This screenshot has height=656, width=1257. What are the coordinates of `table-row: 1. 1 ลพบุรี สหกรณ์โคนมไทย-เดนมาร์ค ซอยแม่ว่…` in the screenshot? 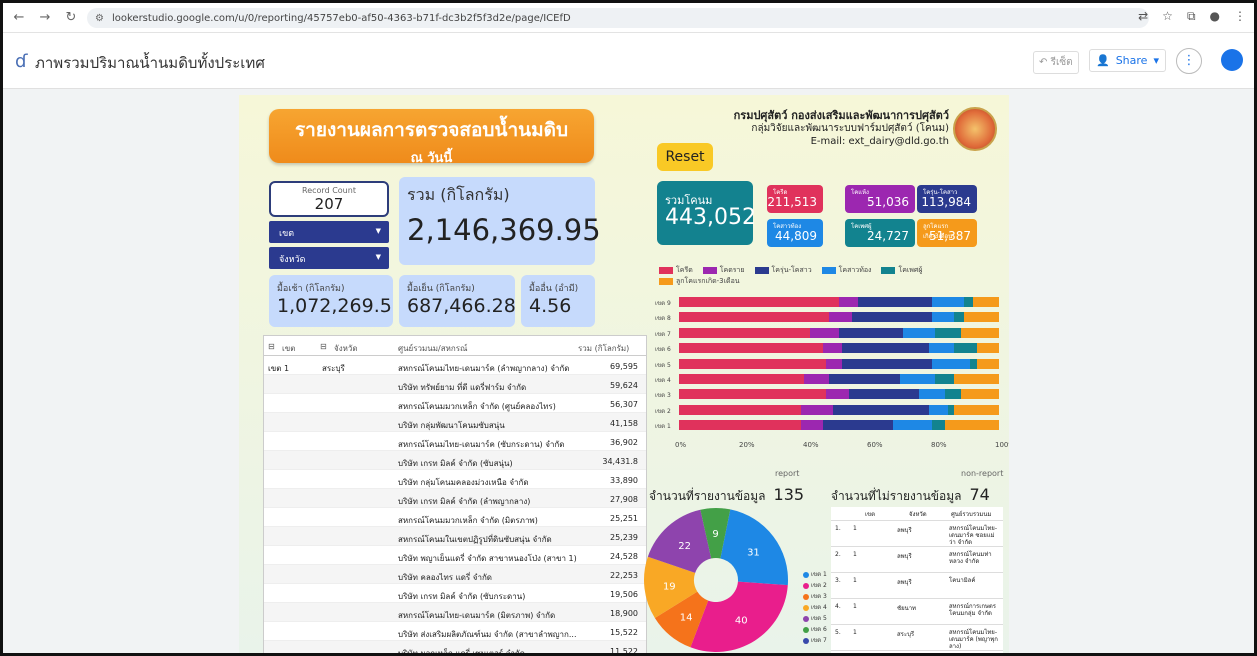 It's located at (917, 534).